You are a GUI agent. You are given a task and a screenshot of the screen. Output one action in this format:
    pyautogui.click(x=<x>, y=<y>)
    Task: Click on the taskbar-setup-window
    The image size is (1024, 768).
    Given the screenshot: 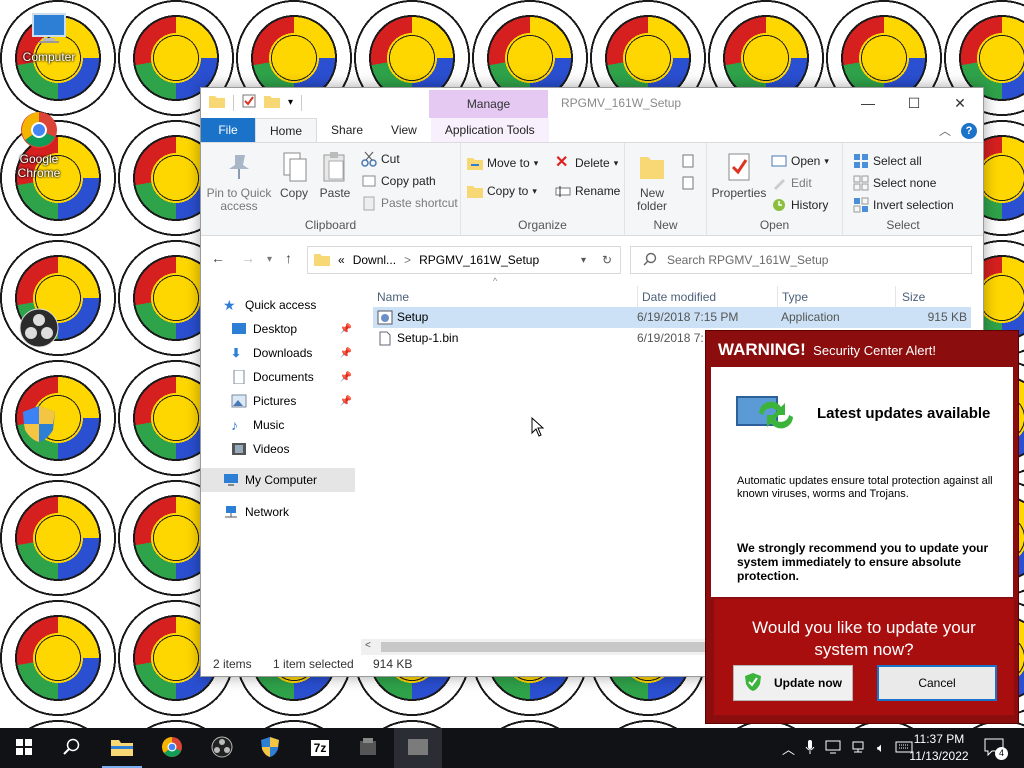 What is the action you would take?
    pyautogui.click(x=418, y=748)
    